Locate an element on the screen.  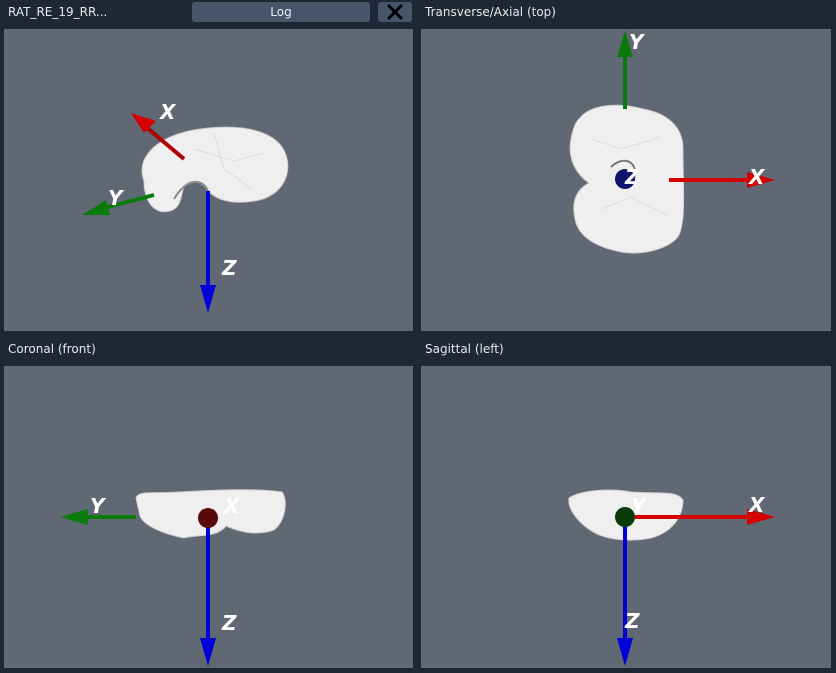
view-header-left: Sagittal (left) is located at coordinates (464, 349).